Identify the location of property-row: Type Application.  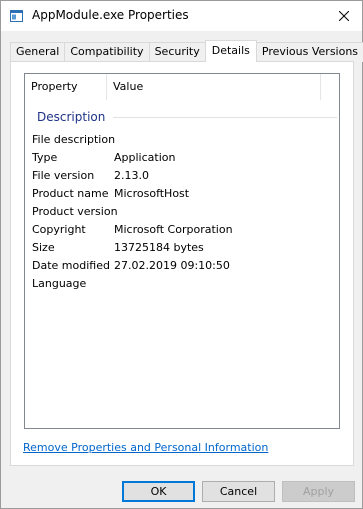
(182, 157).